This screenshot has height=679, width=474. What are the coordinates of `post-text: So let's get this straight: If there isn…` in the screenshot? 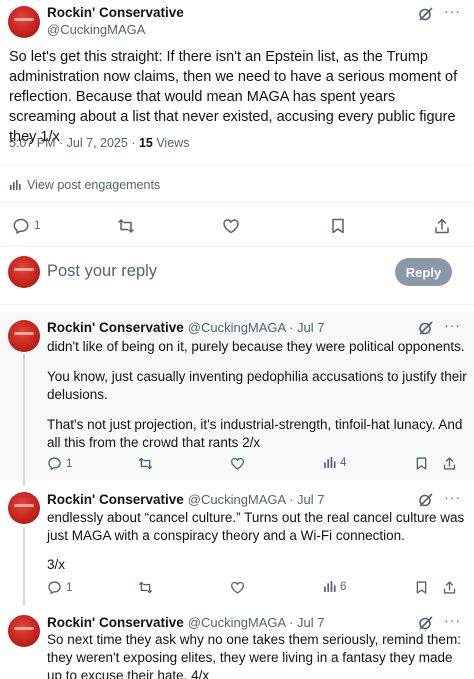 It's located at (233, 97).